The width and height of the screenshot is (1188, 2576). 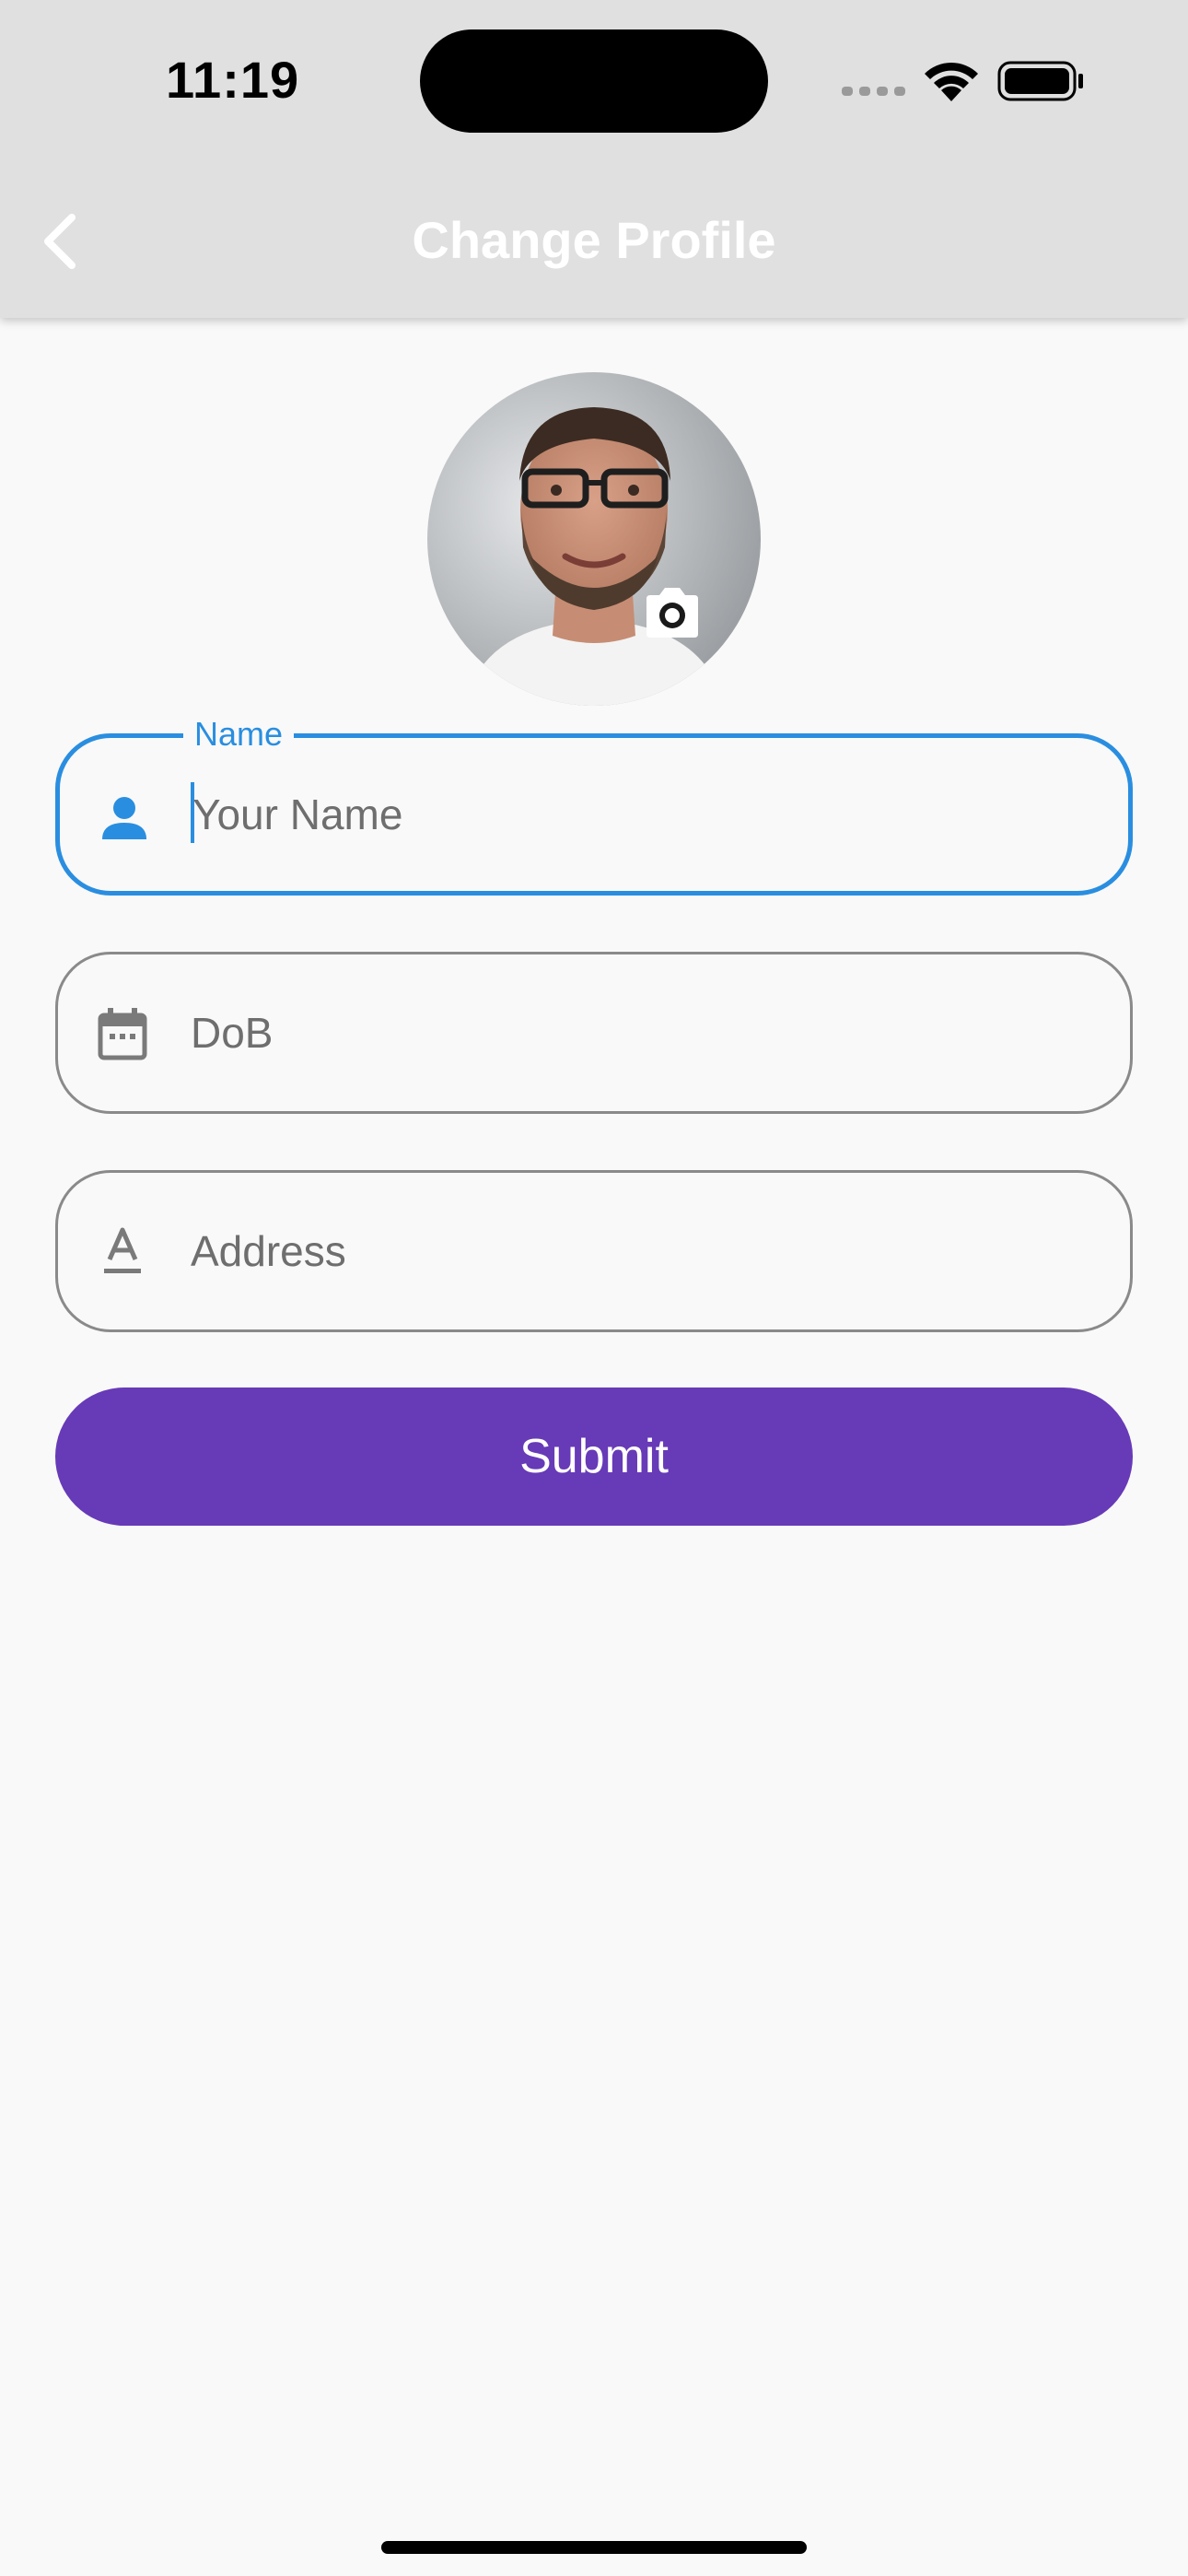 I want to click on app-bar: 11:19 Change Profile, so click(x=594, y=159).